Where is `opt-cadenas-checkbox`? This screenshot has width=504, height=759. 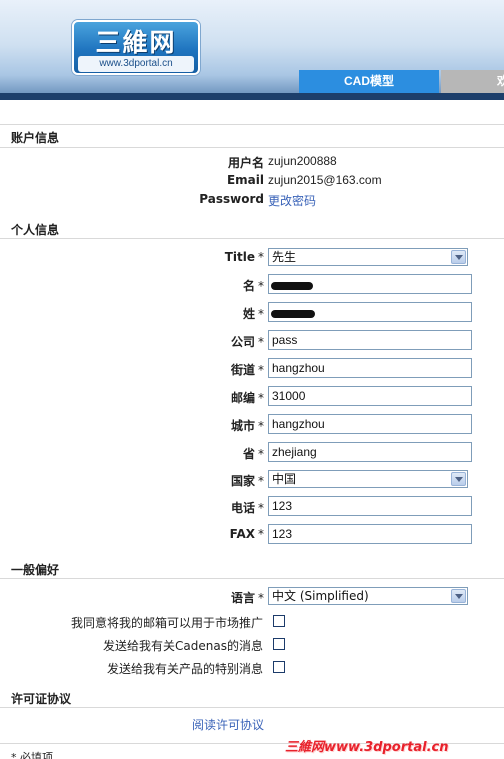 opt-cadenas-checkbox is located at coordinates (279, 644).